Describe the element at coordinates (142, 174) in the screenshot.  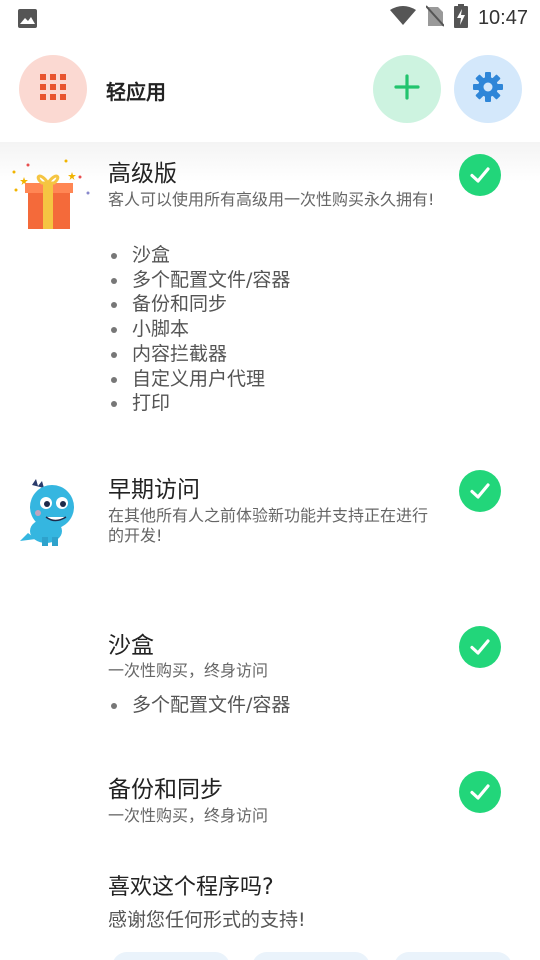
I see `feature-title: 高级版` at that location.